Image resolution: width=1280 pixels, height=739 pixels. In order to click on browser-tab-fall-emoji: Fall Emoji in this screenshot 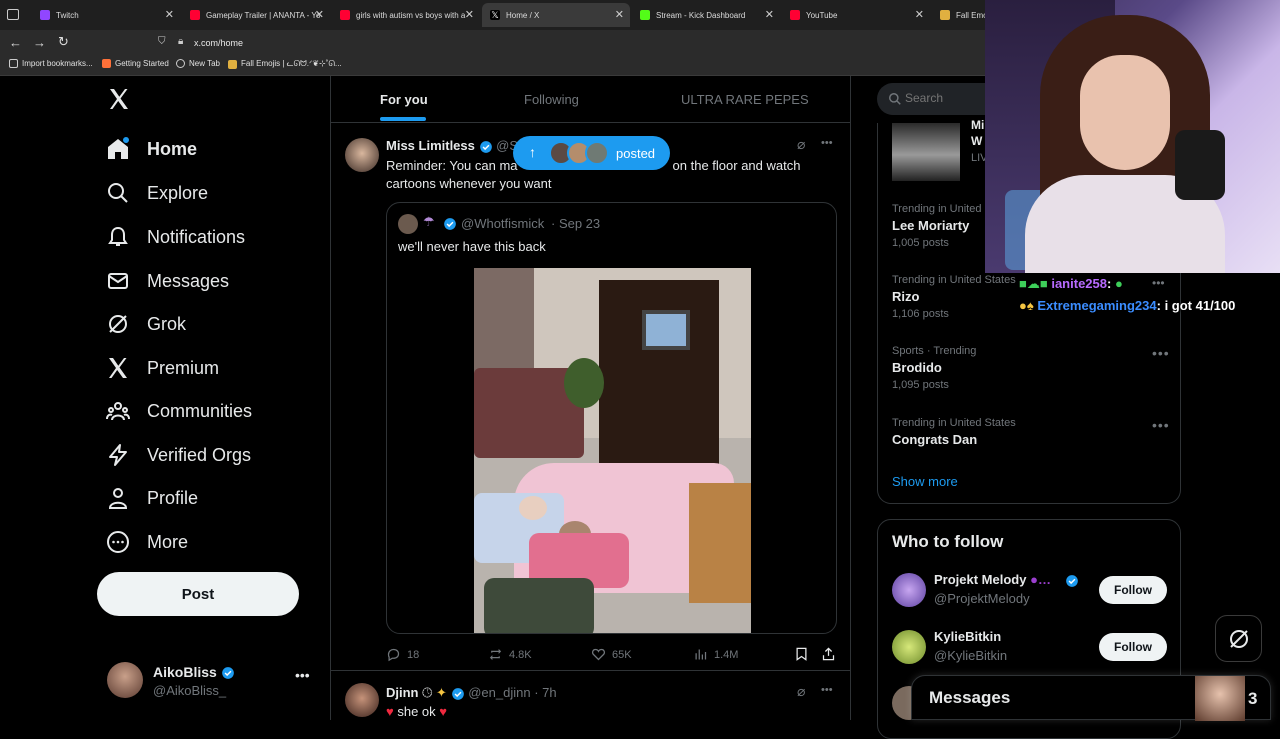, I will do `click(962, 15)`.